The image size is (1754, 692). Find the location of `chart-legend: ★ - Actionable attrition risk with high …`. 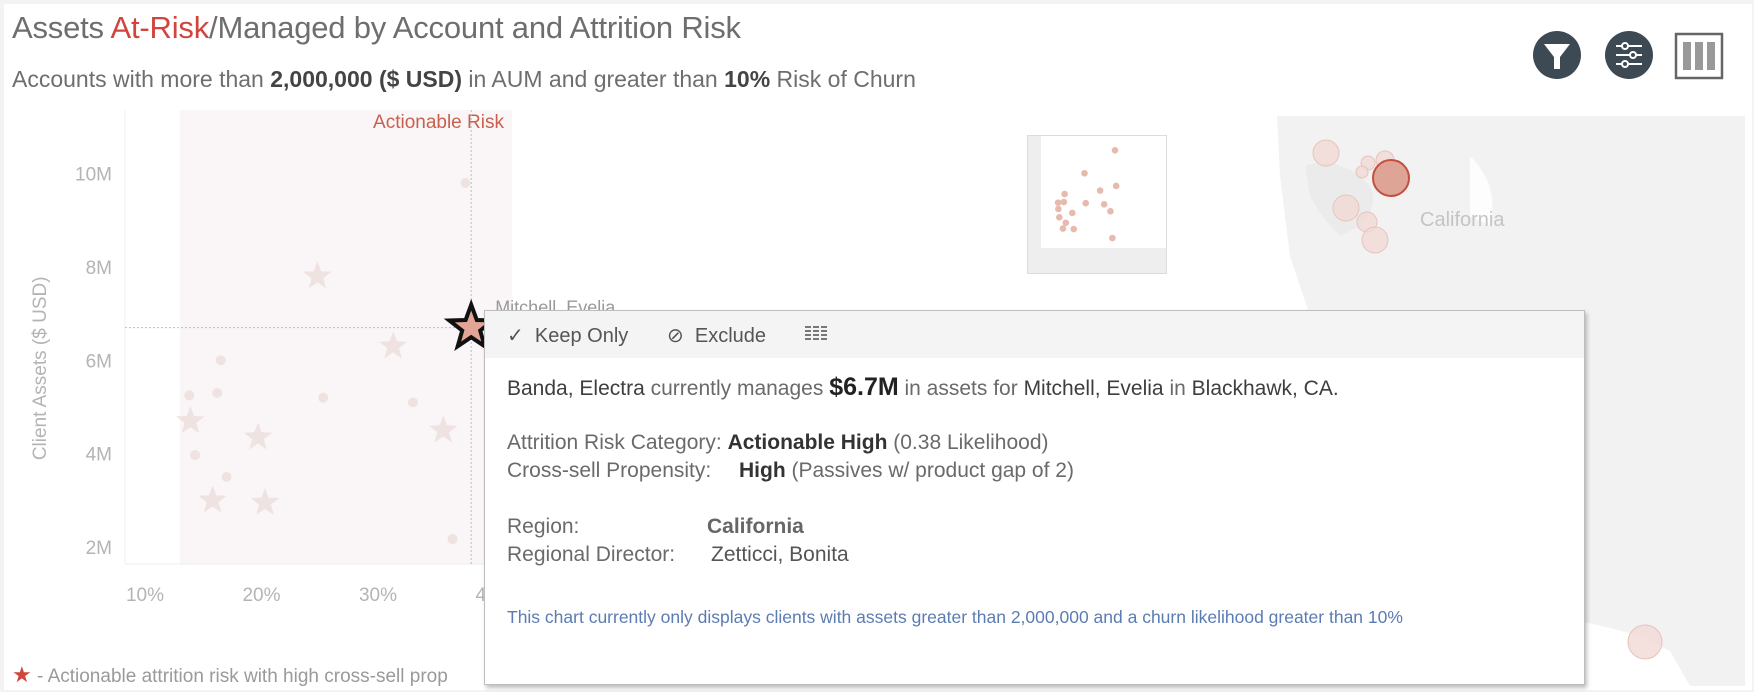

chart-legend: ★ - Actionable attrition risk with high … is located at coordinates (230, 675).